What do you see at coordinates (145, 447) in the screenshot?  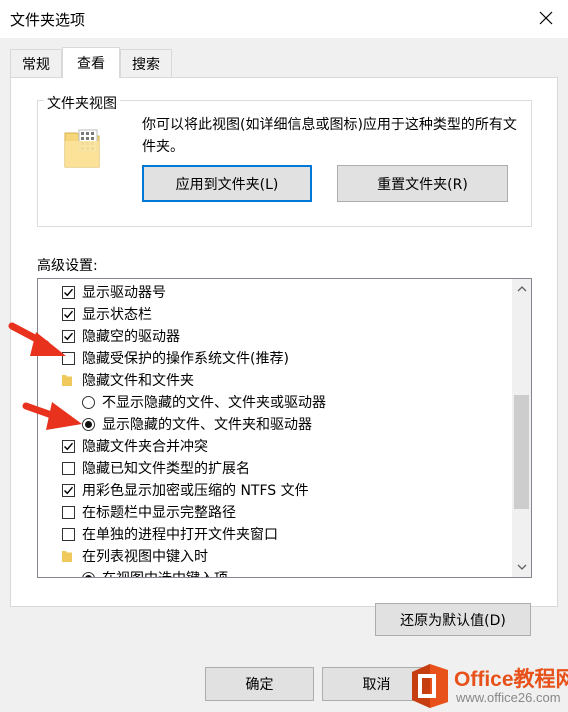 I see `setting-label: 隐藏文件夹合并冲突` at bounding box center [145, 447].